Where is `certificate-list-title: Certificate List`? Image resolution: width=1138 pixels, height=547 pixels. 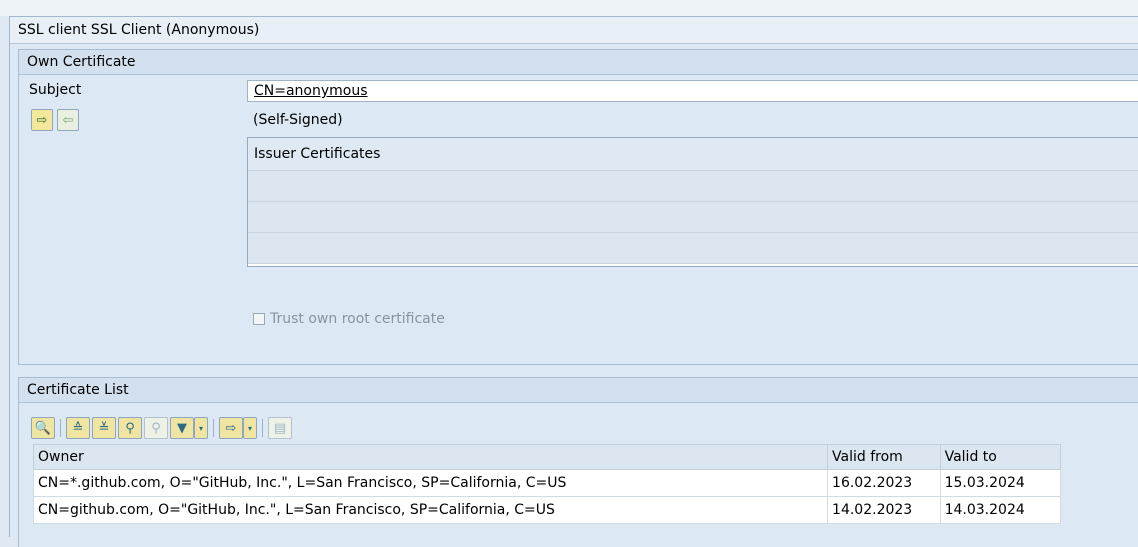 certificate-list-title: Certificate List is located at coordinates (578, 390).